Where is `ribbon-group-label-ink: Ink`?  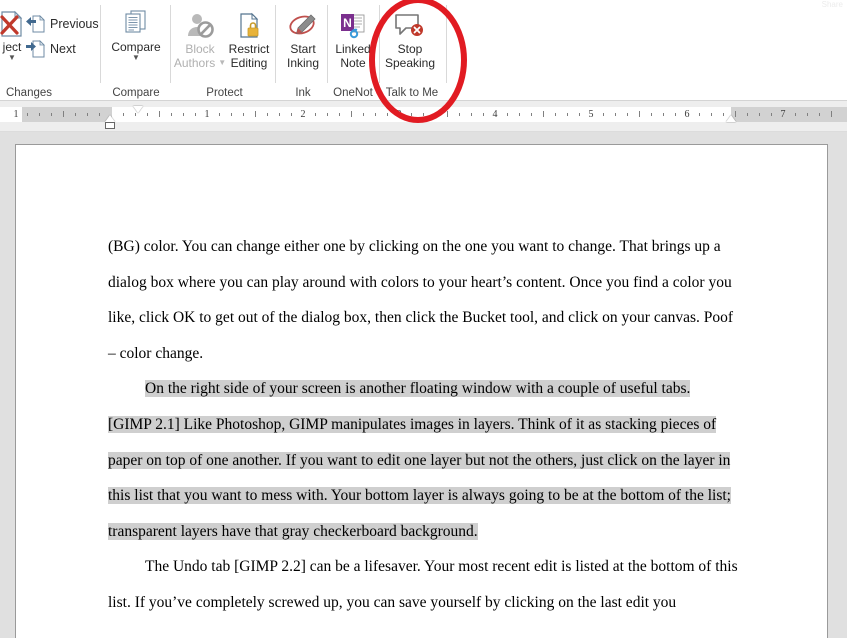 ribbon-group-label-ink: Ink is located at coordinates (303, 93).